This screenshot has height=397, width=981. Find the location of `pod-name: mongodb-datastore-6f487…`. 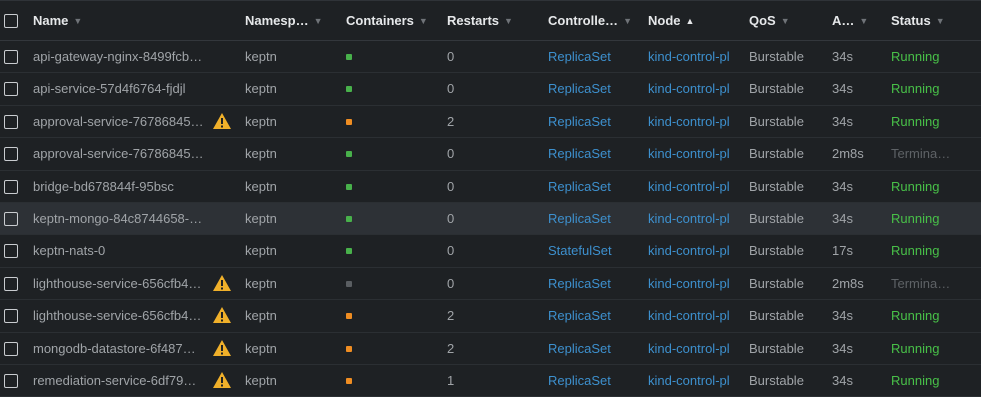

pod-name: mongodb-datastore-6f487… is located at coordinates (120, 348).